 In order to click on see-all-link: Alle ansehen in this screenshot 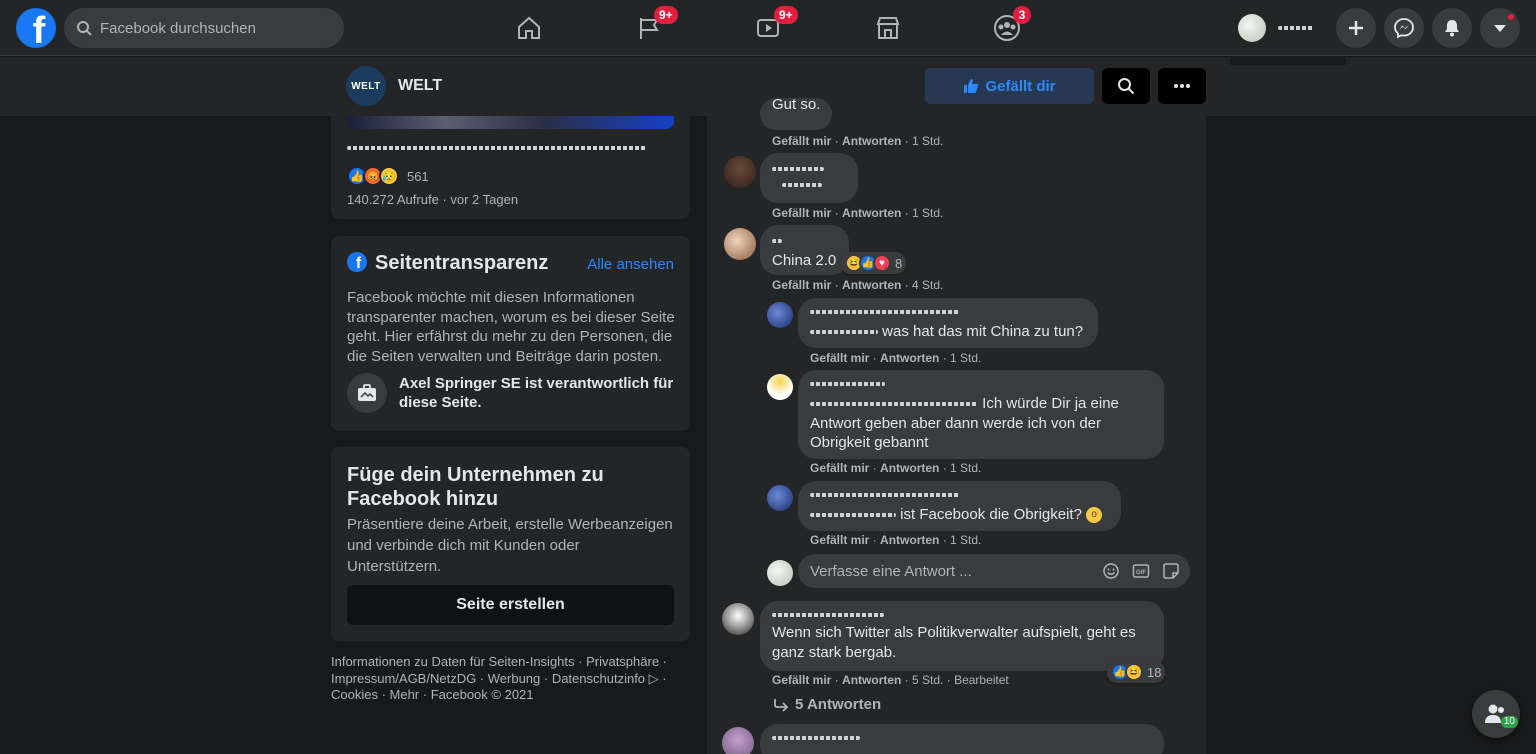, I will do `click(630, 264)`.